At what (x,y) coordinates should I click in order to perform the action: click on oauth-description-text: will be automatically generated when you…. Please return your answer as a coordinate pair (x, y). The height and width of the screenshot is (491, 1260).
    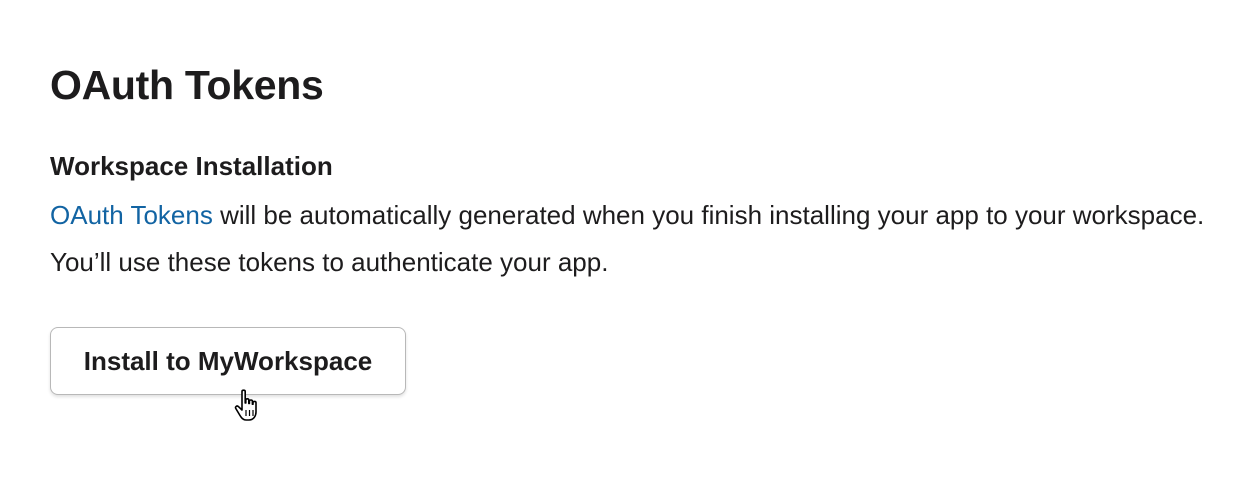
    Looking at the image, I should click on (627, 238).